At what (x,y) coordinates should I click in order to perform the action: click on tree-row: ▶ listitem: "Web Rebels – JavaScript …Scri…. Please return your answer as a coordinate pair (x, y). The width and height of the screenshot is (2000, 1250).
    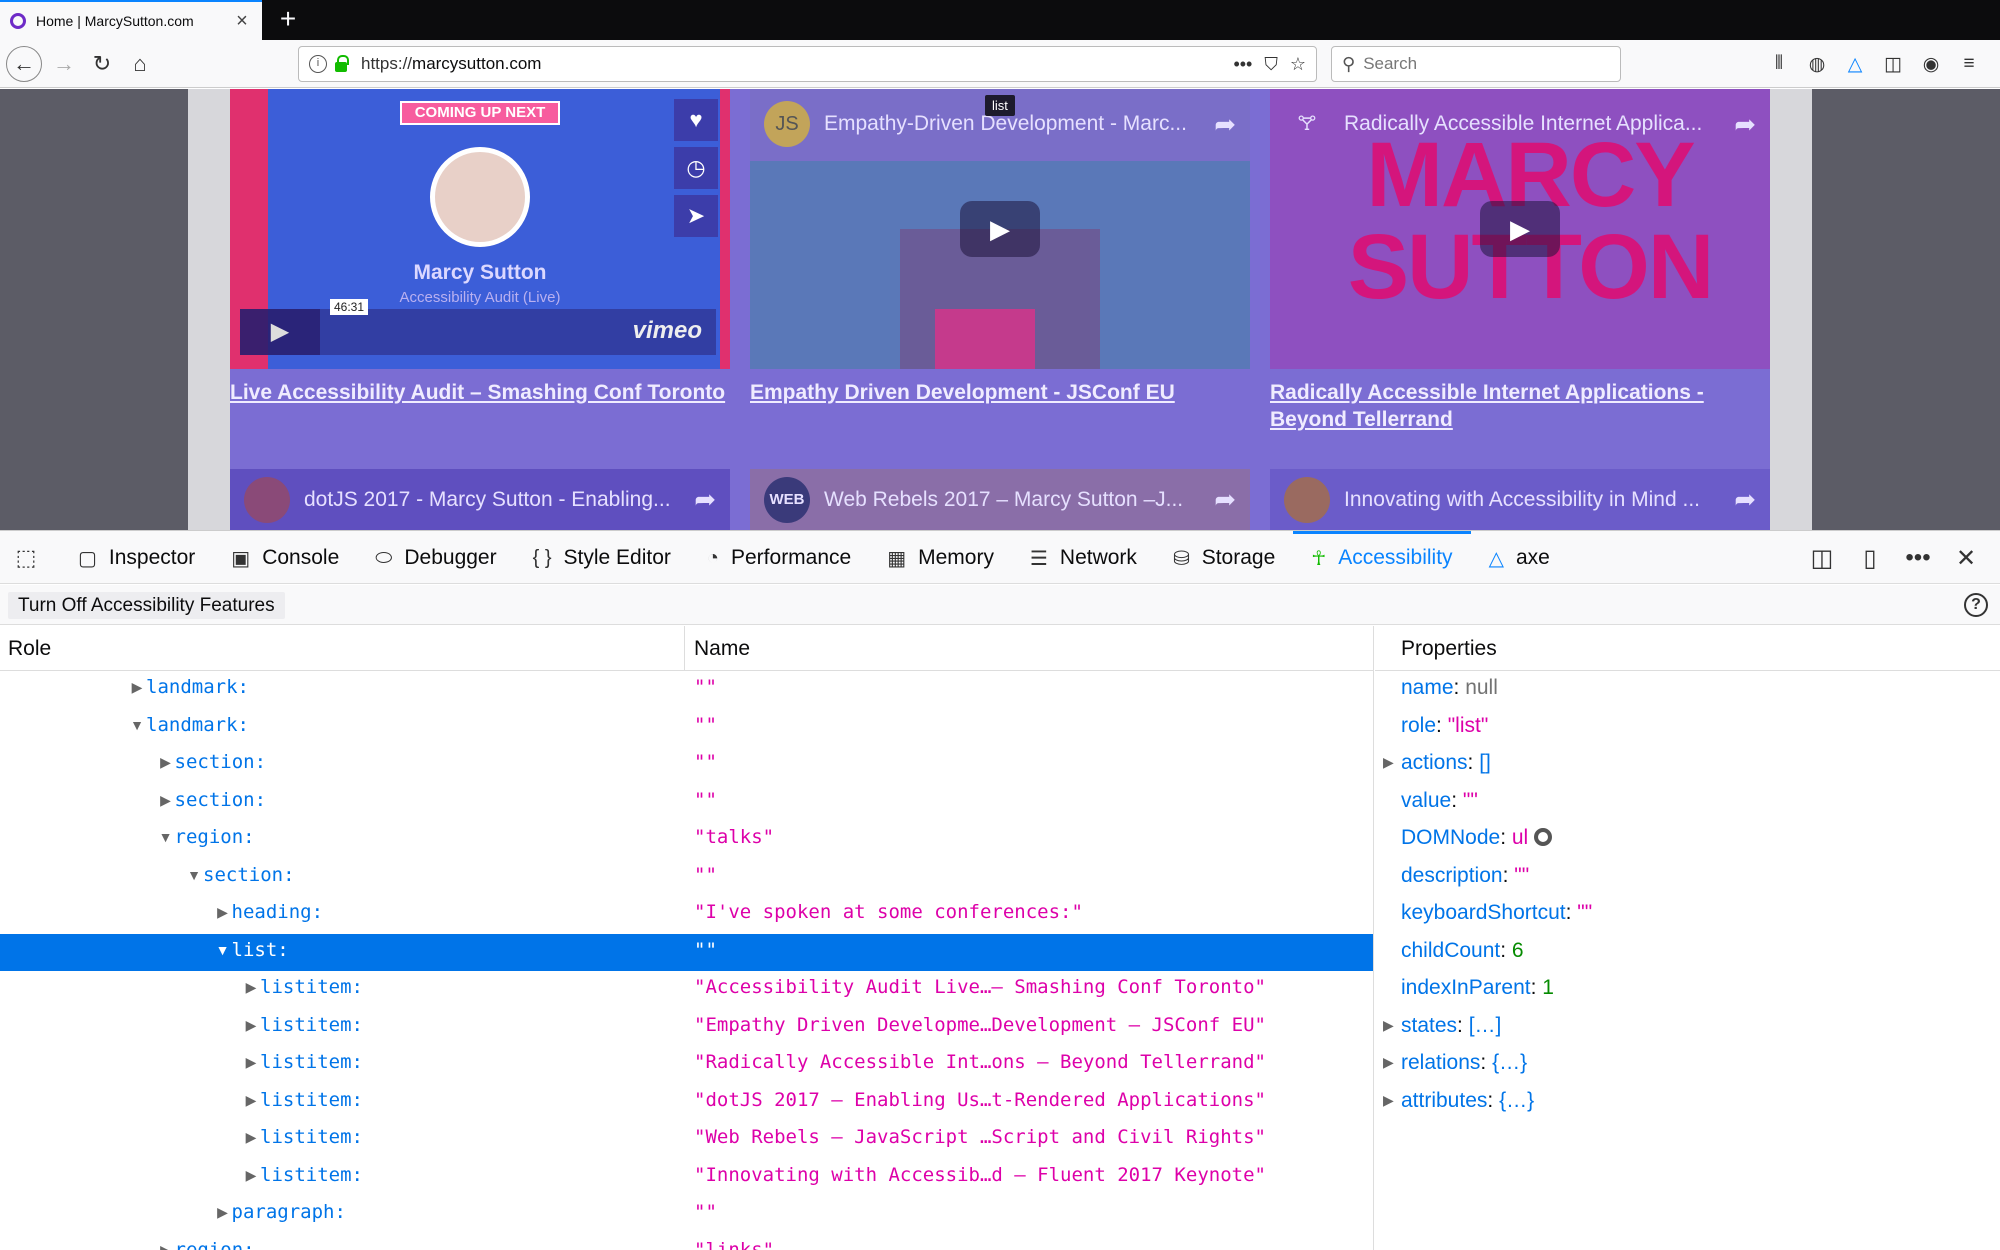
    Looking at the image, I should click on (686, 1140).